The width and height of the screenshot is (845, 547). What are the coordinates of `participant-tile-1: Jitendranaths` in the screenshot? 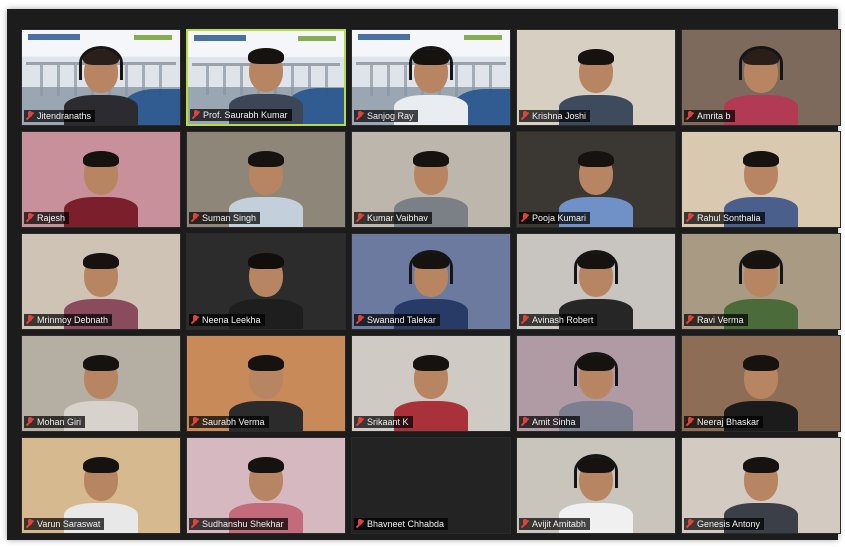 It's located at (101, 77).